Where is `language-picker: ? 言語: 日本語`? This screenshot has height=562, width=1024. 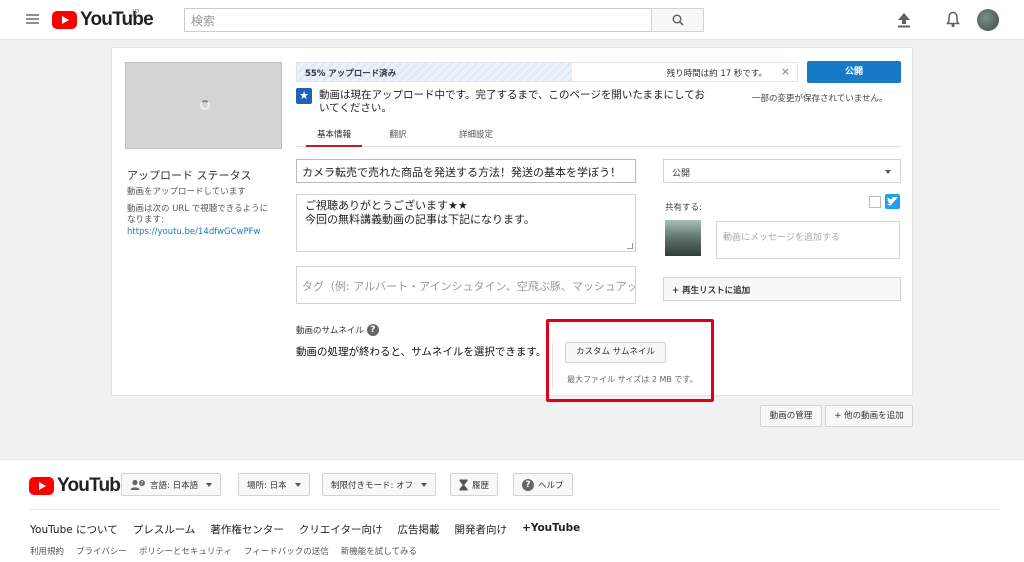 language-picker: ? 言語: 日本語 is located at coordinates (171, 484).